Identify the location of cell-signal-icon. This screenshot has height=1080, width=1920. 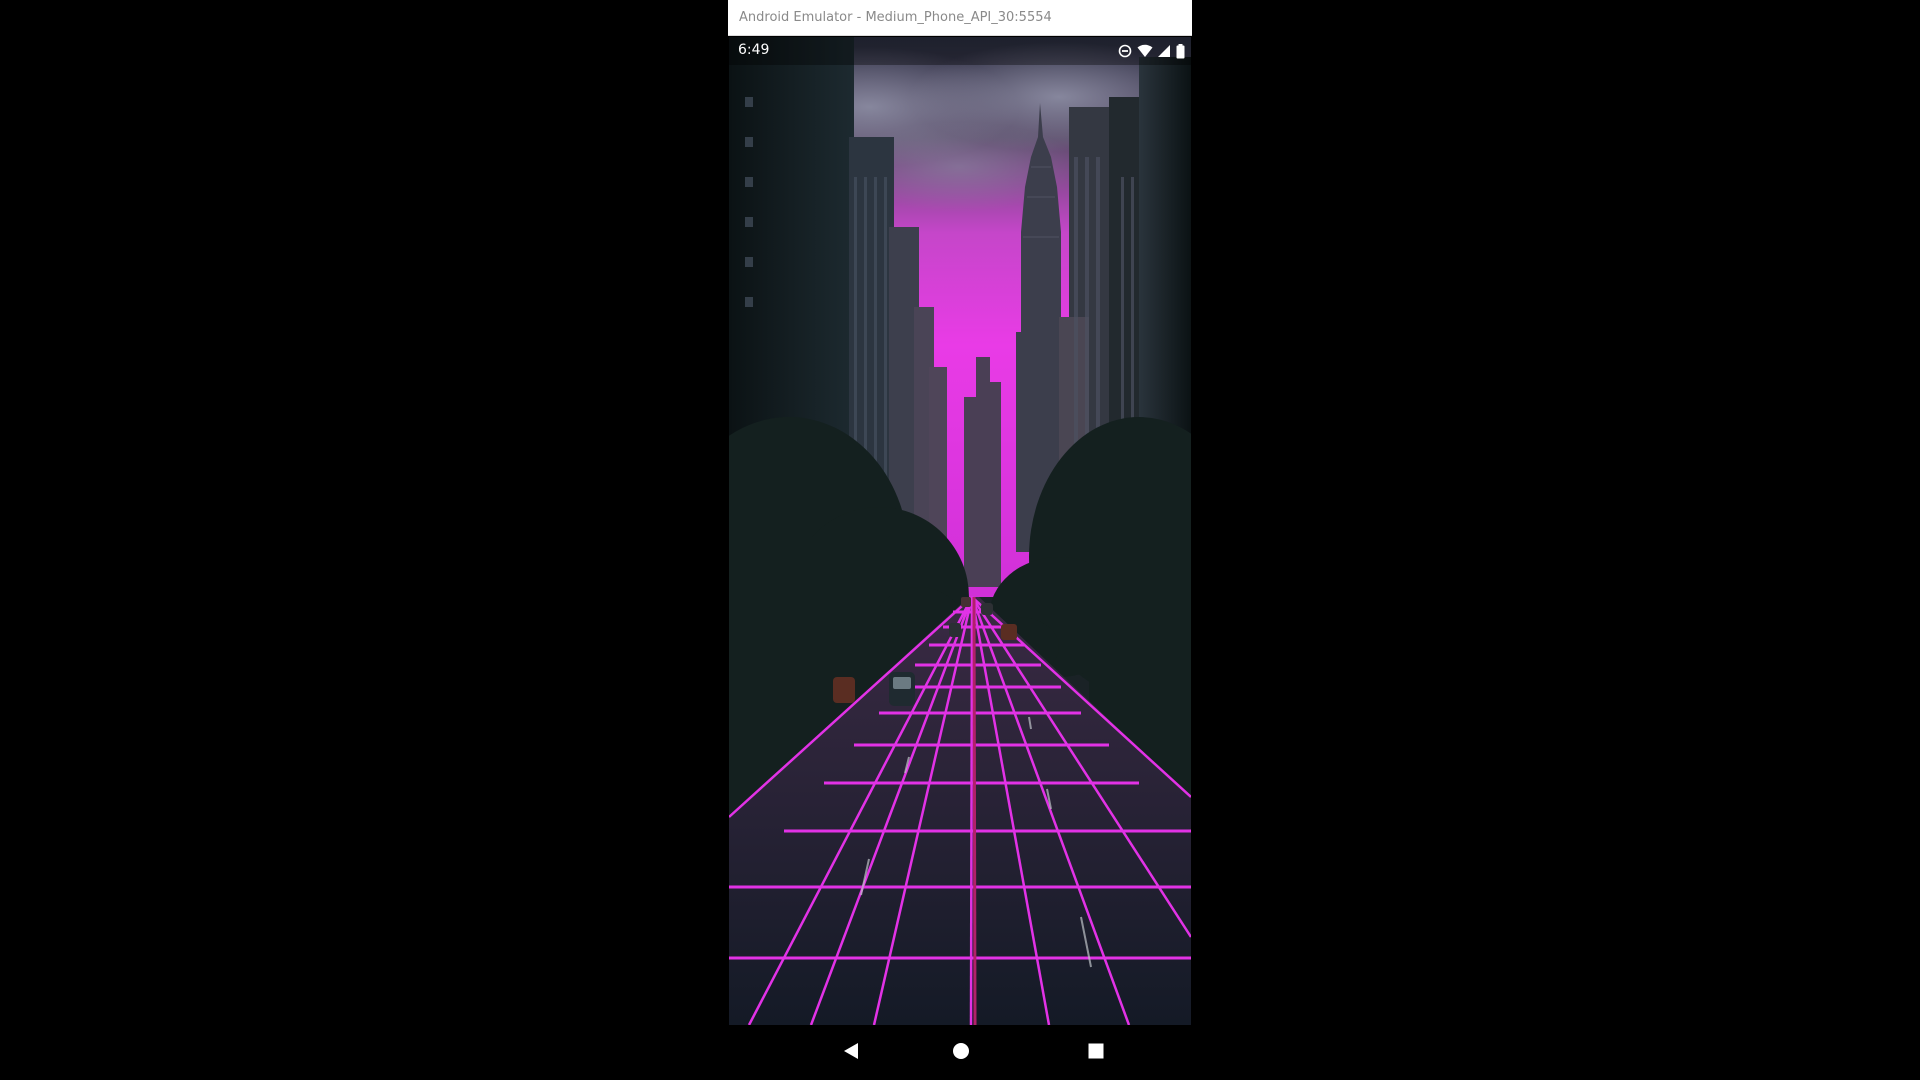
(1164, 51).